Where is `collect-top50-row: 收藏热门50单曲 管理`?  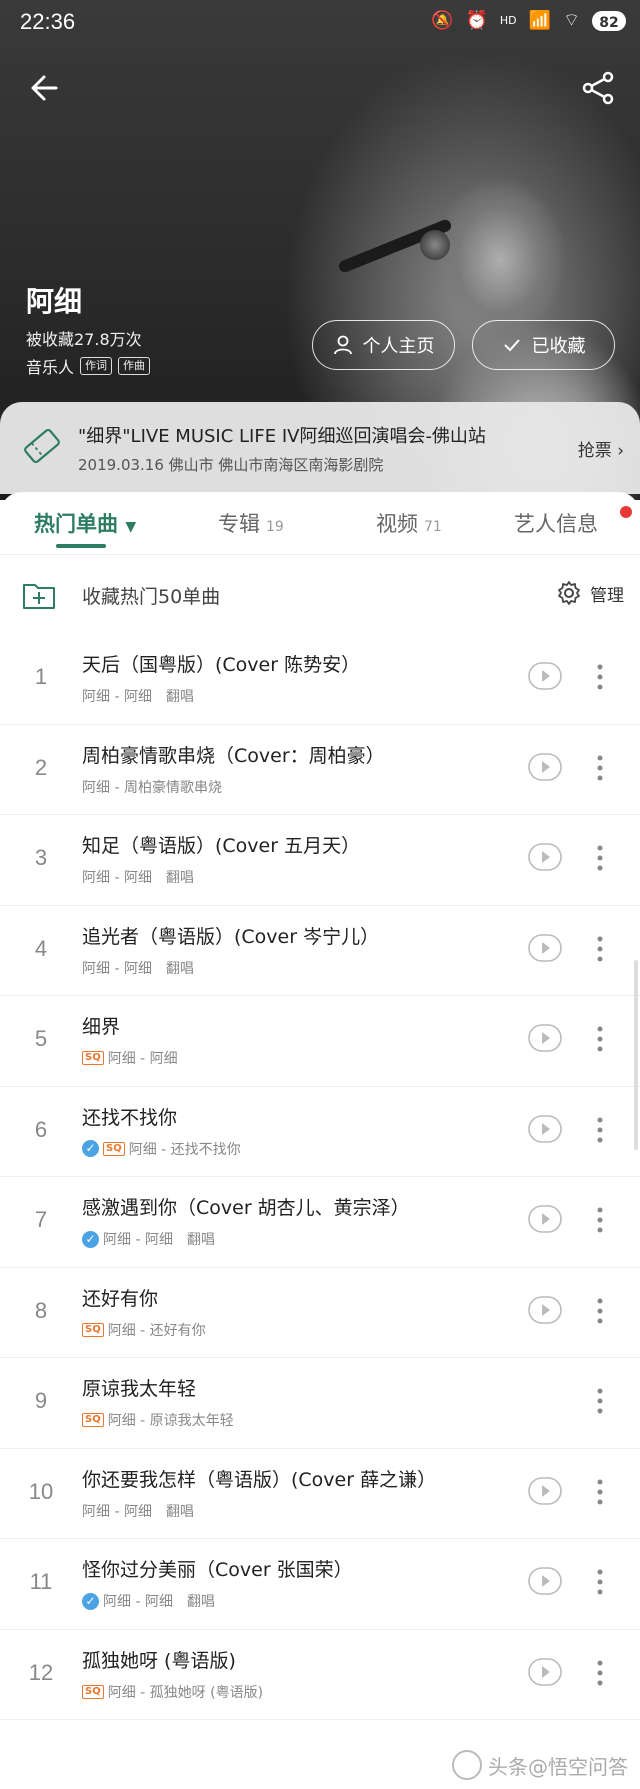
collect-top50-row: 收藏热门50单曲 管理 is located at coordinates (320, 595).